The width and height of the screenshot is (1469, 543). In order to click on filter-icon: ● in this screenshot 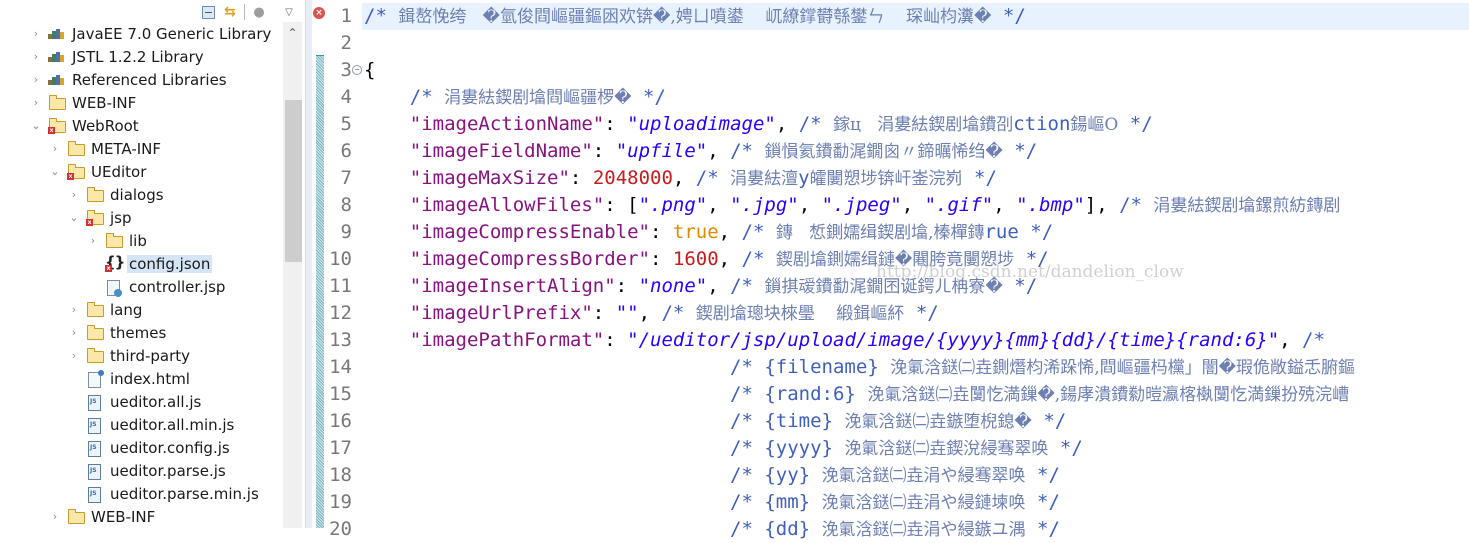, I will do `click(259, 12)`.